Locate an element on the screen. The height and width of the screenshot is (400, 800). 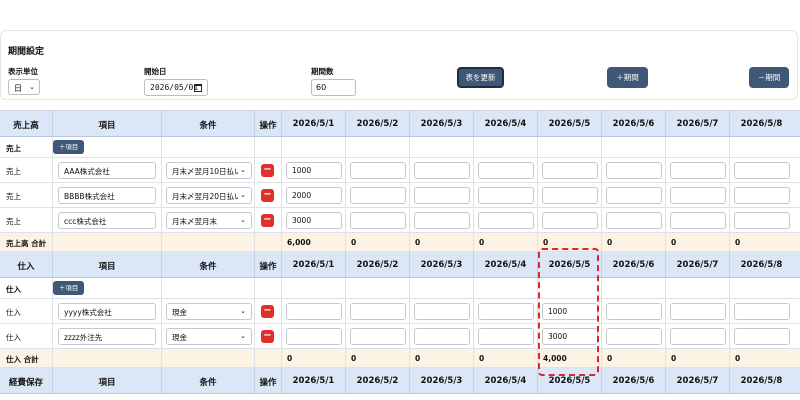
start-date-value: 2026/05/01 is located at coordinates (174, 87).